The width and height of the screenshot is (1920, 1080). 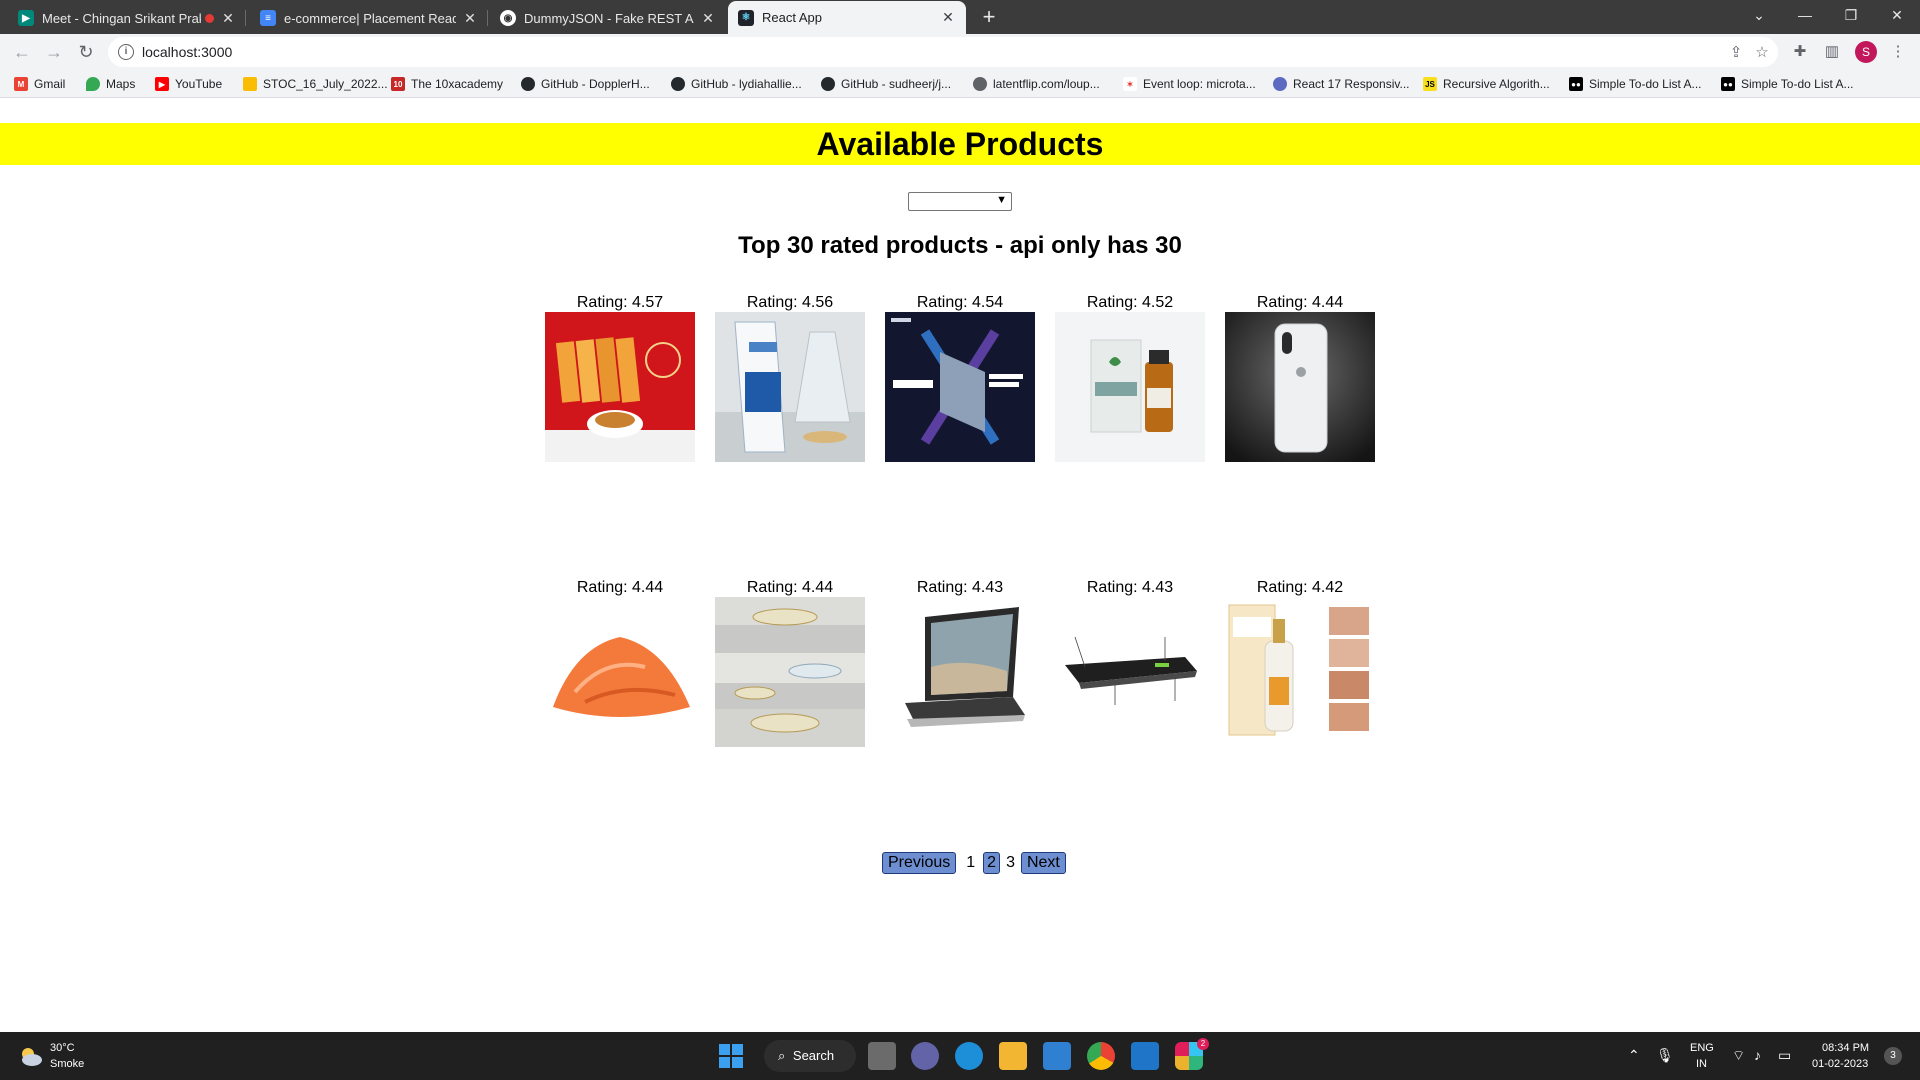 What do you see at coordinates (1057, 1056) in the screenshot?
I see `mail-icon` at bounding box center [1057, 1056].